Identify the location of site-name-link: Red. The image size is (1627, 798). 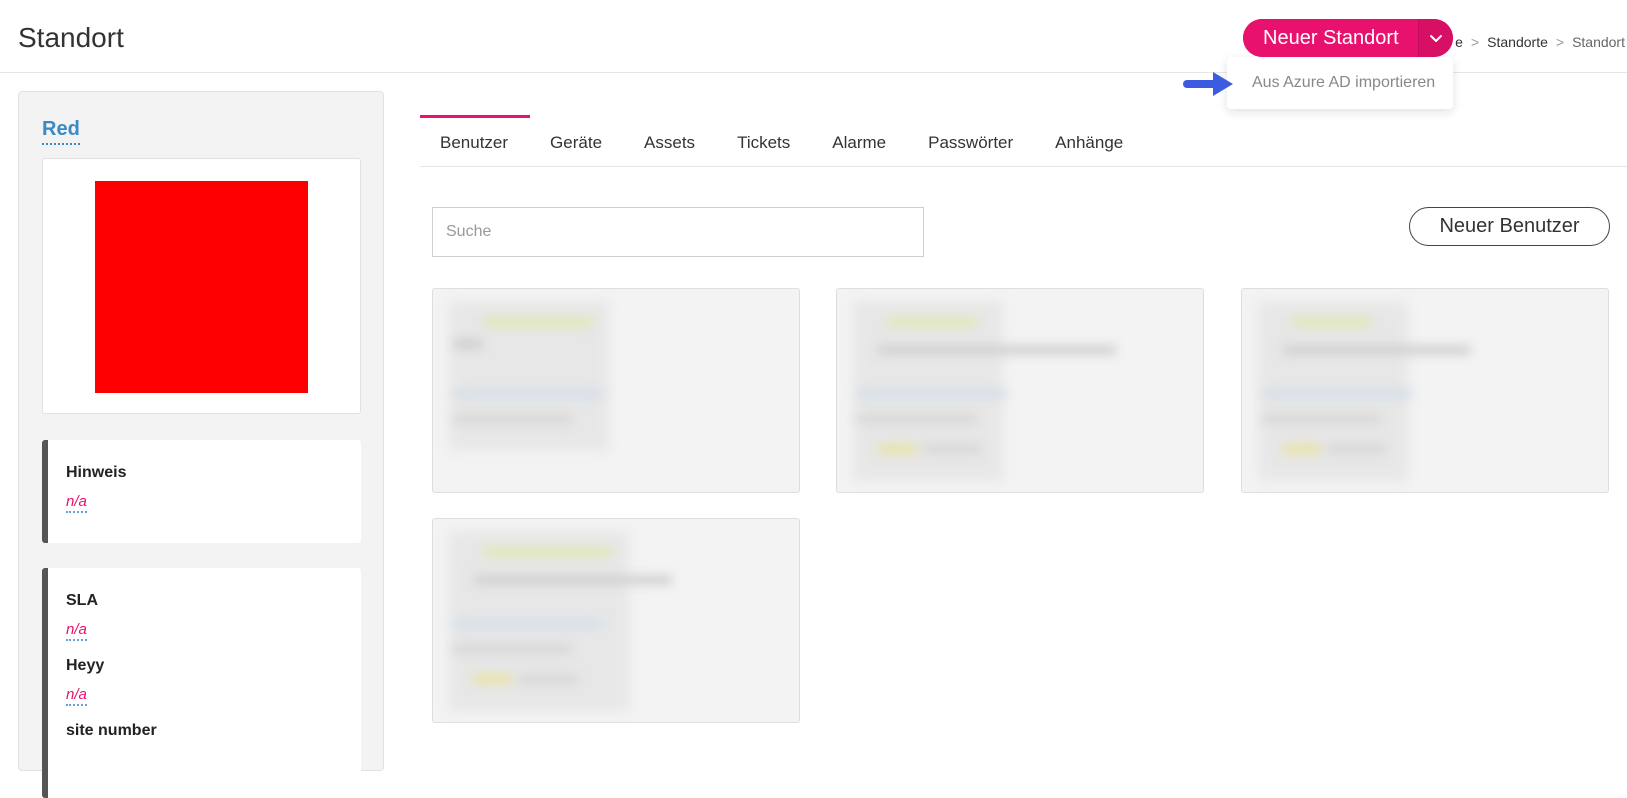
(61, 131).